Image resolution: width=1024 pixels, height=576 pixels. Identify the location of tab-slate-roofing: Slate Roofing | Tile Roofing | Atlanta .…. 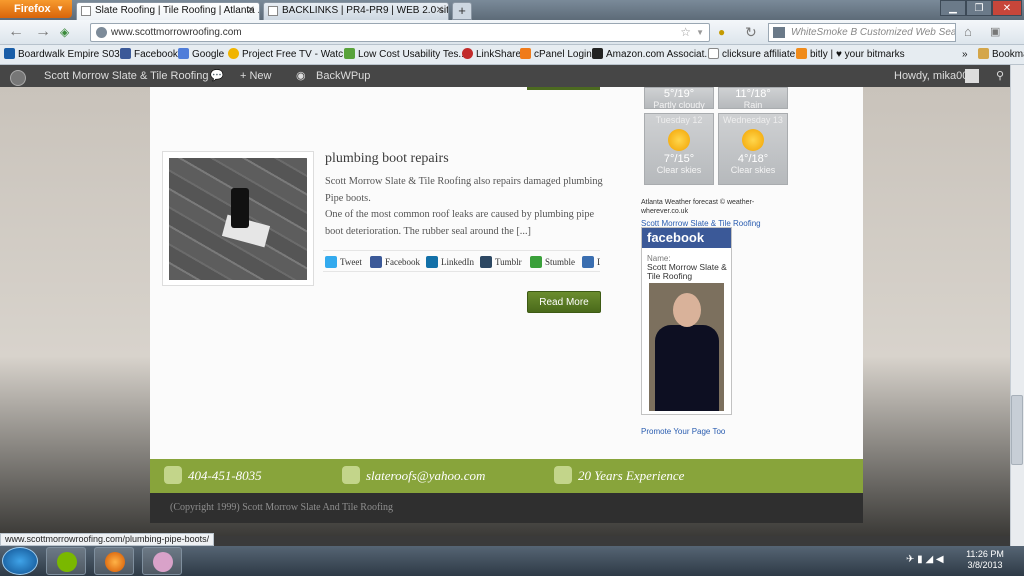
(168, 11).